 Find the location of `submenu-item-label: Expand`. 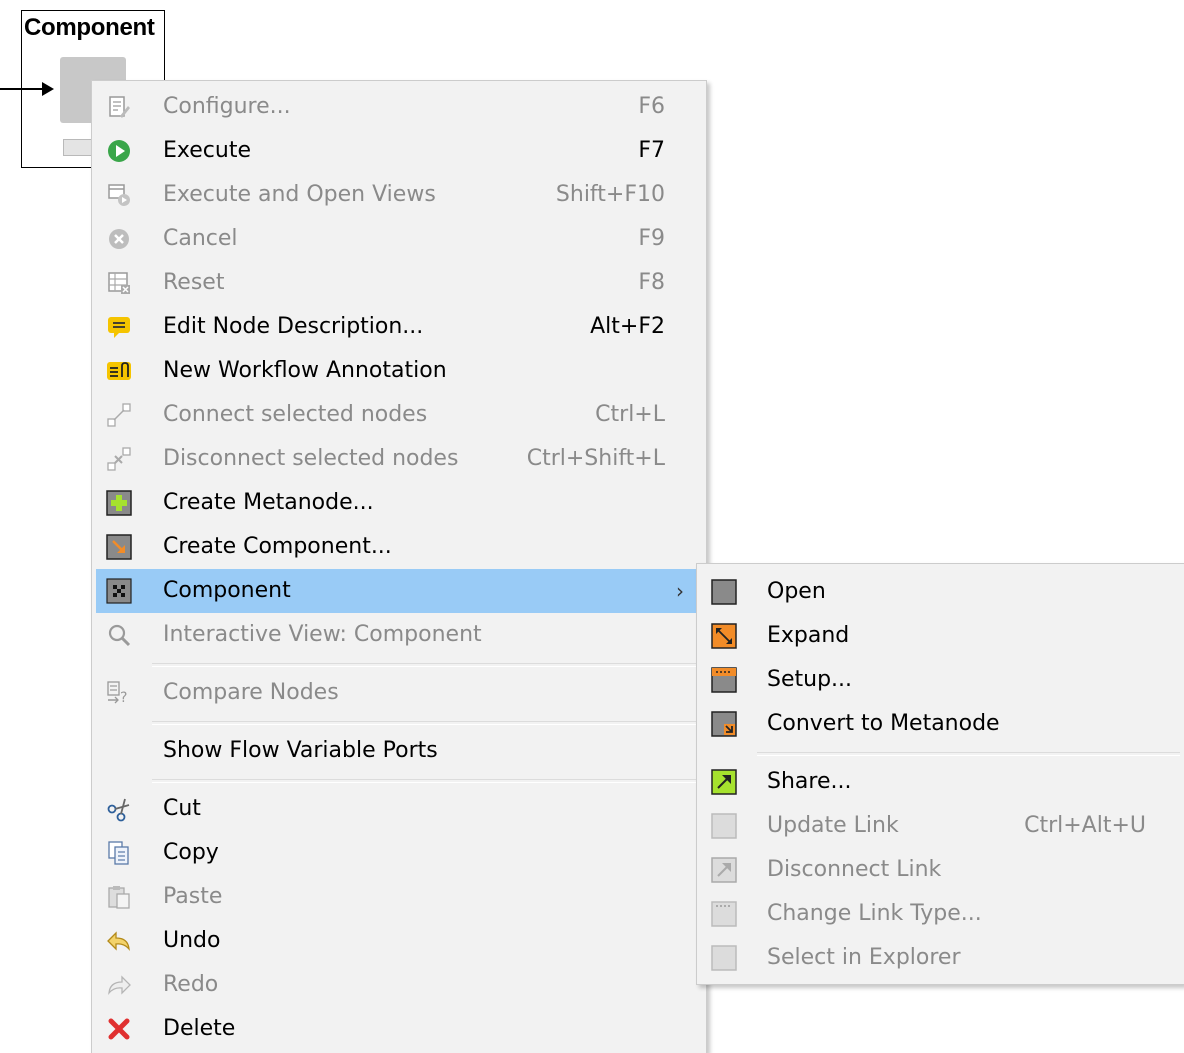

submenu-item-label: Expand is located at coordinates (808, 635).